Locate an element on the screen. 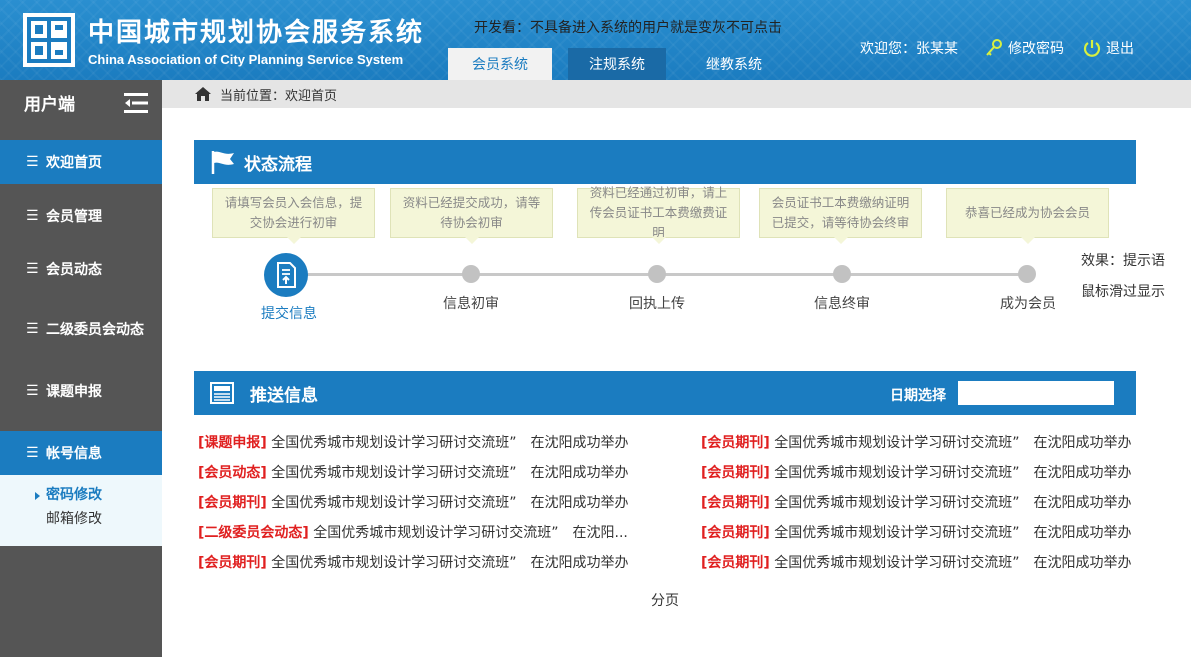 The width and height of the screenshot is (1191, 657). tab-registration-system: 注规系统 is located at coordinates (617, 64).